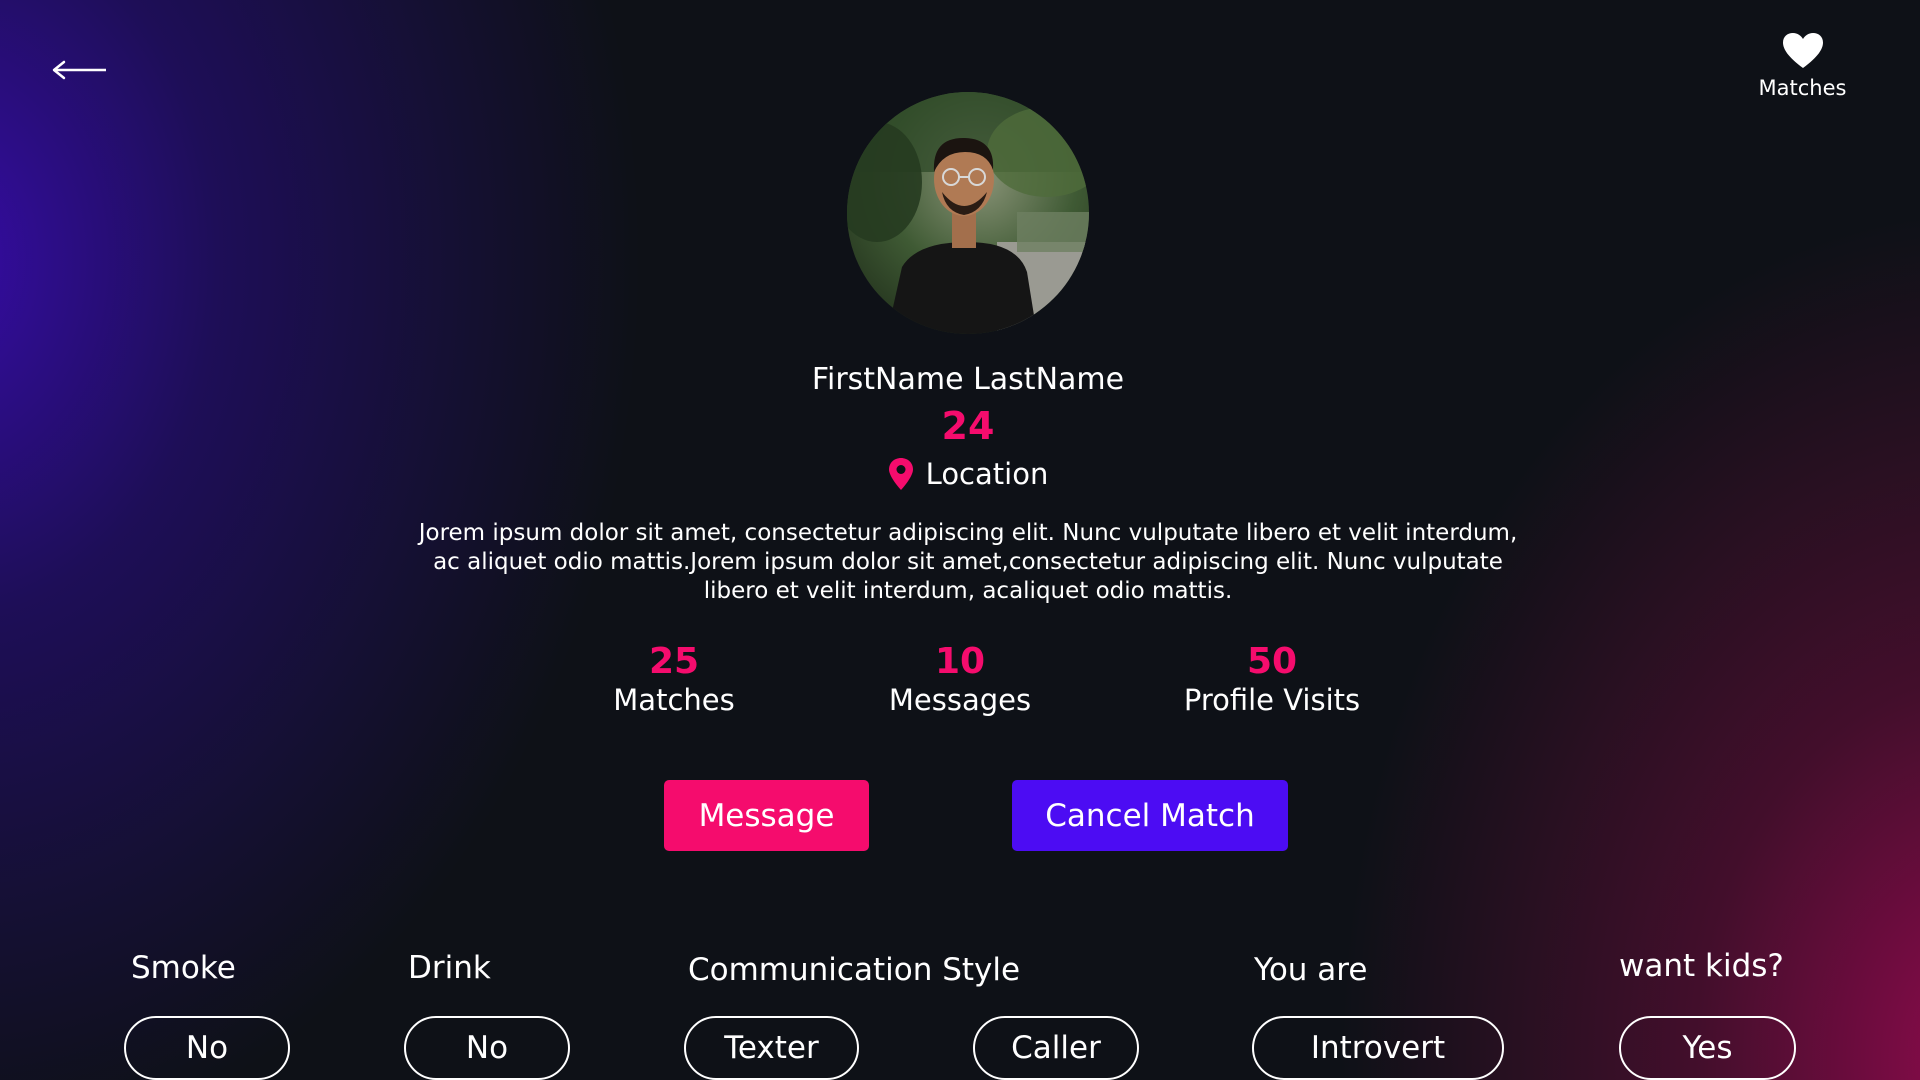 The image size is (1920, 1080). I want to click on cancel-match-button: Cancel Match, so click(1150, 815).